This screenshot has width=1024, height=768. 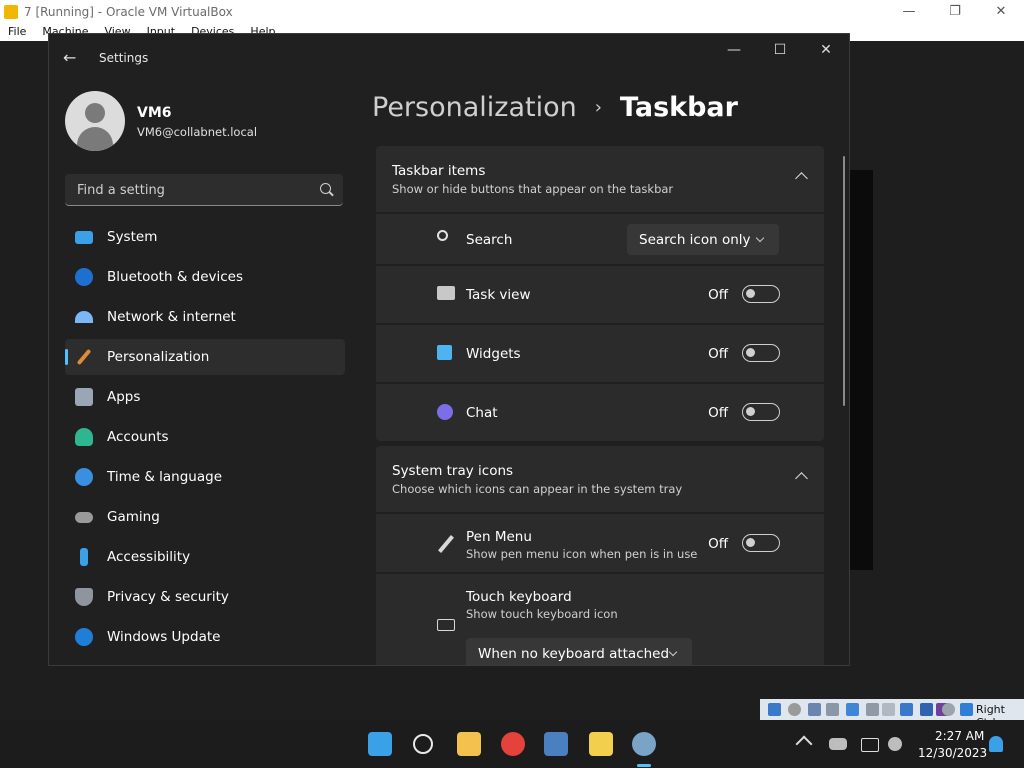 I want to click on pen-menu-state: Off, so click(x=718, y=544).